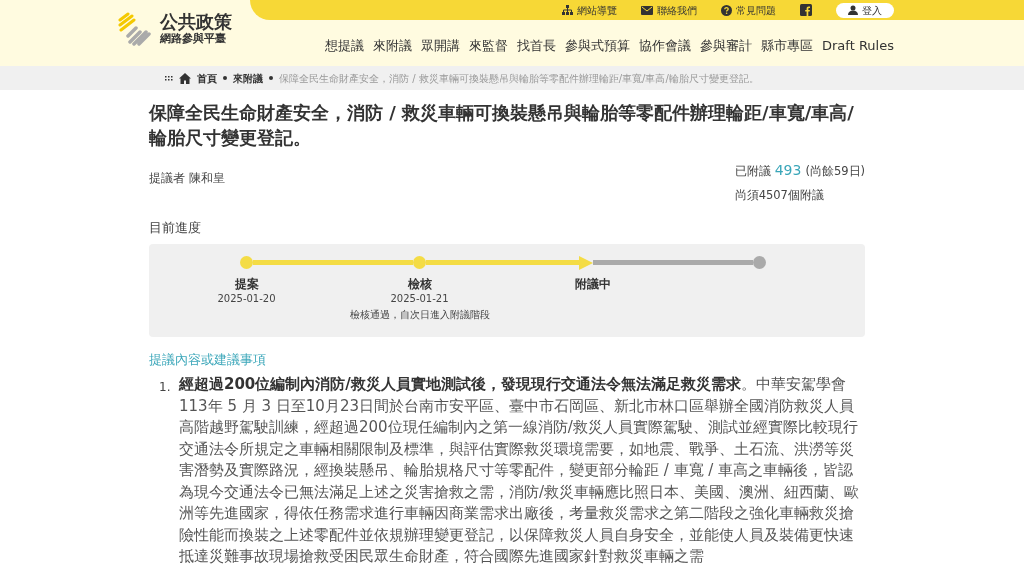  What do you see at coordinates (187, 178) in the screenshot?
I see `proposer-text: 提議者 陳和皇` at bounding box center [187, 178].